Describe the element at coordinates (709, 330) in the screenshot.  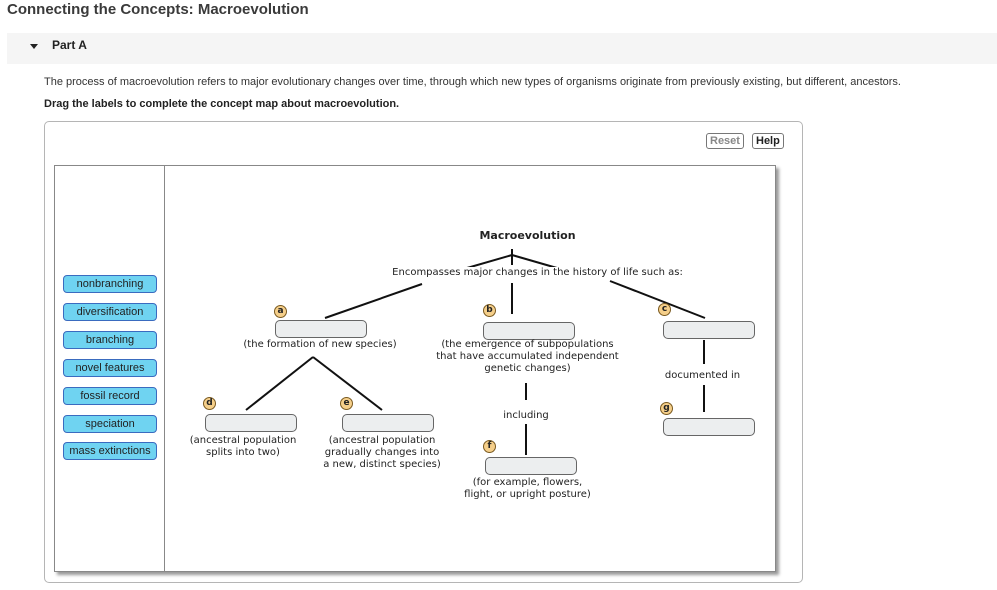
I see `drop-target-c` at that location.